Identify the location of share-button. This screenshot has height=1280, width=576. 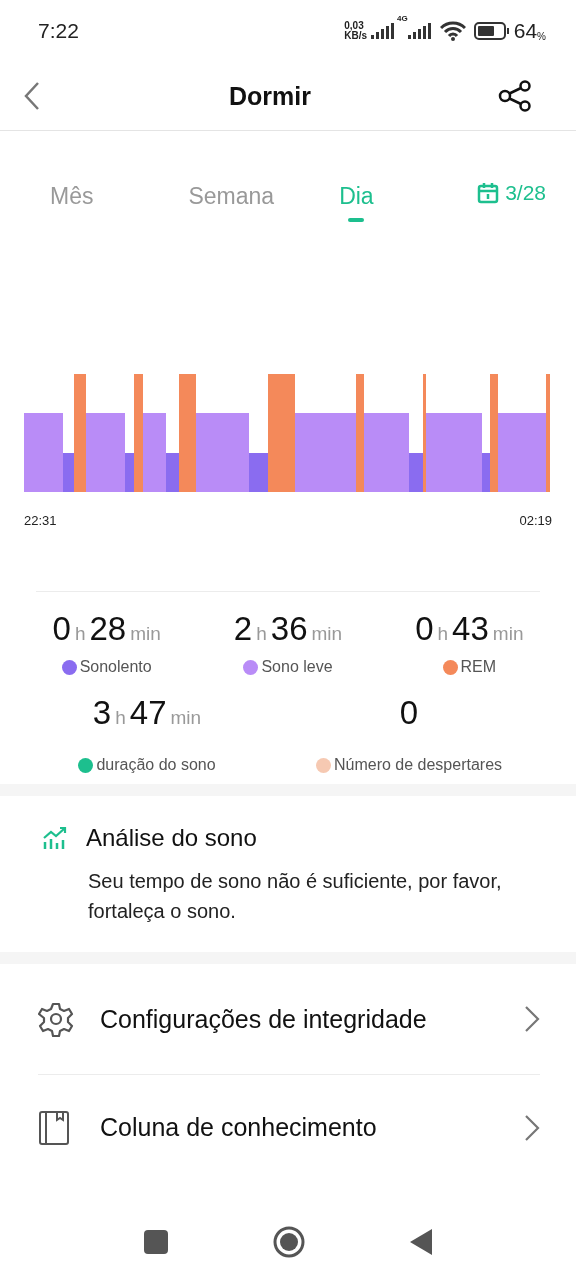
(515, 96).